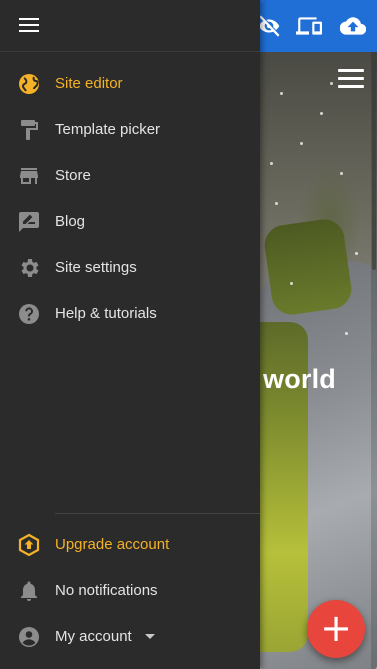 This screenshot has height=669, width=377. I want to click on nav-item-template-picker: Template picker, so click(130, 130).